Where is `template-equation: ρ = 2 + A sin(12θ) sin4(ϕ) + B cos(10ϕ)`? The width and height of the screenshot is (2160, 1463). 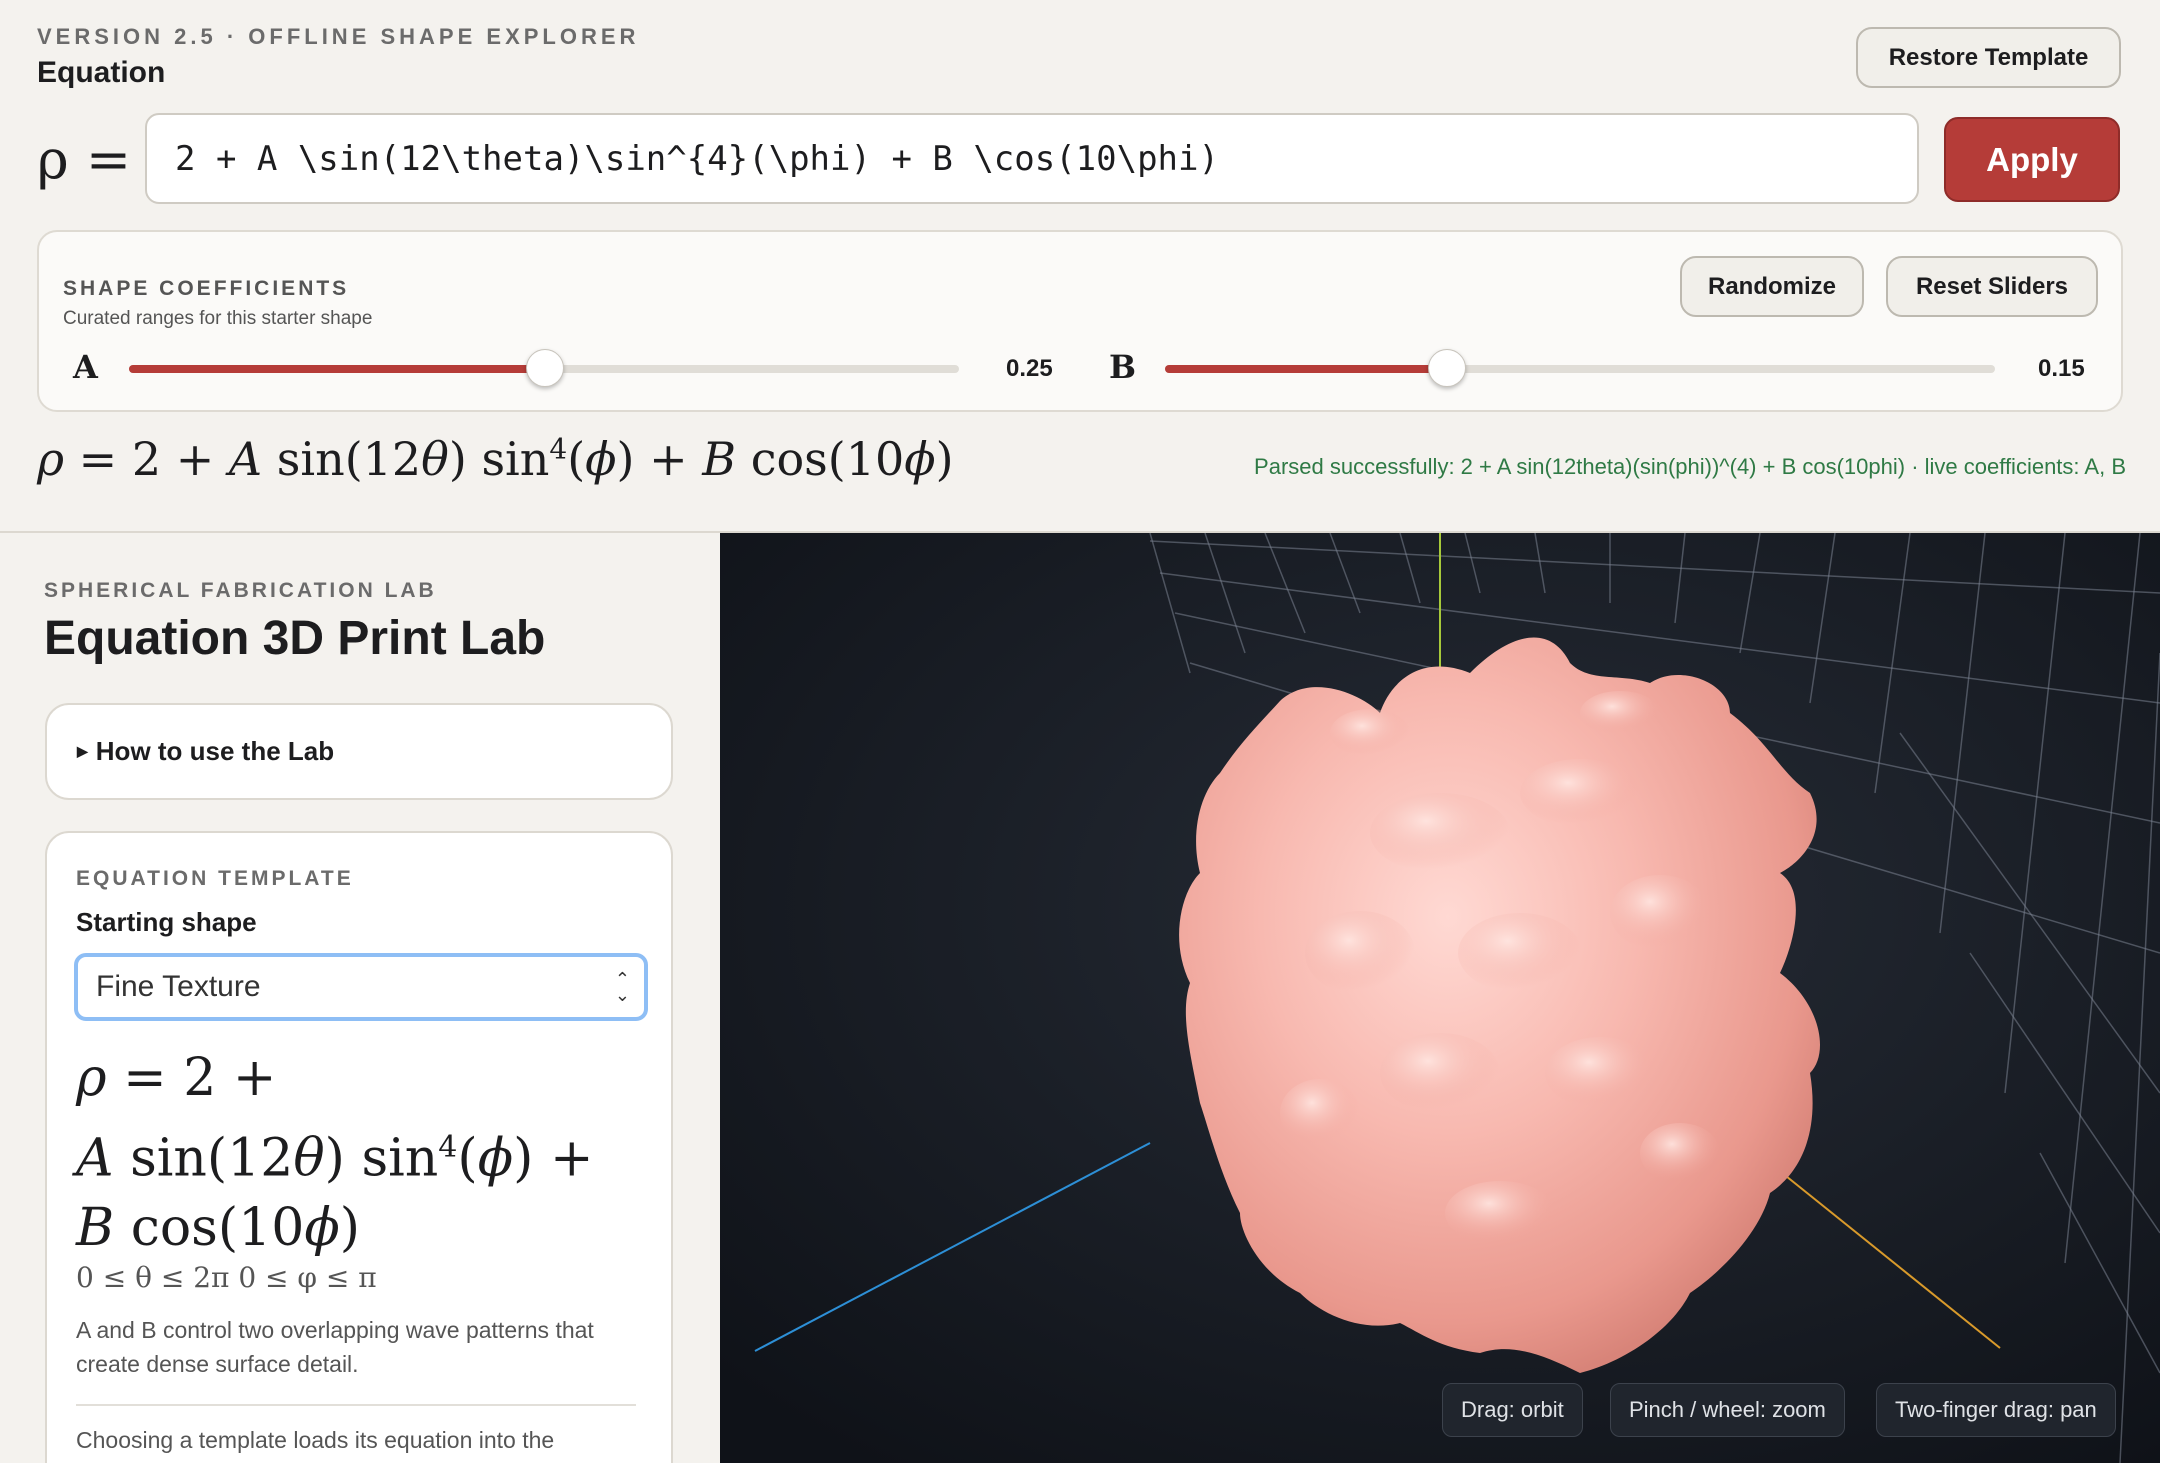 template-equation: ρ = 2 + A sin(12θ) sin4(ϕ) + B cos(10ϕ) is located at coordinates (335, 1153).